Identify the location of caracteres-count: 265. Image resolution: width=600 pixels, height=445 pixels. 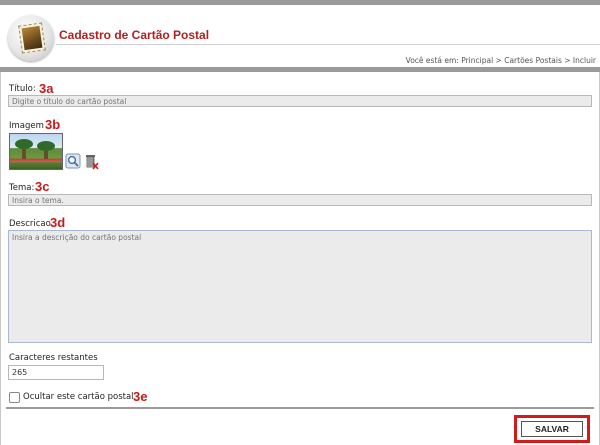
(56, 372).